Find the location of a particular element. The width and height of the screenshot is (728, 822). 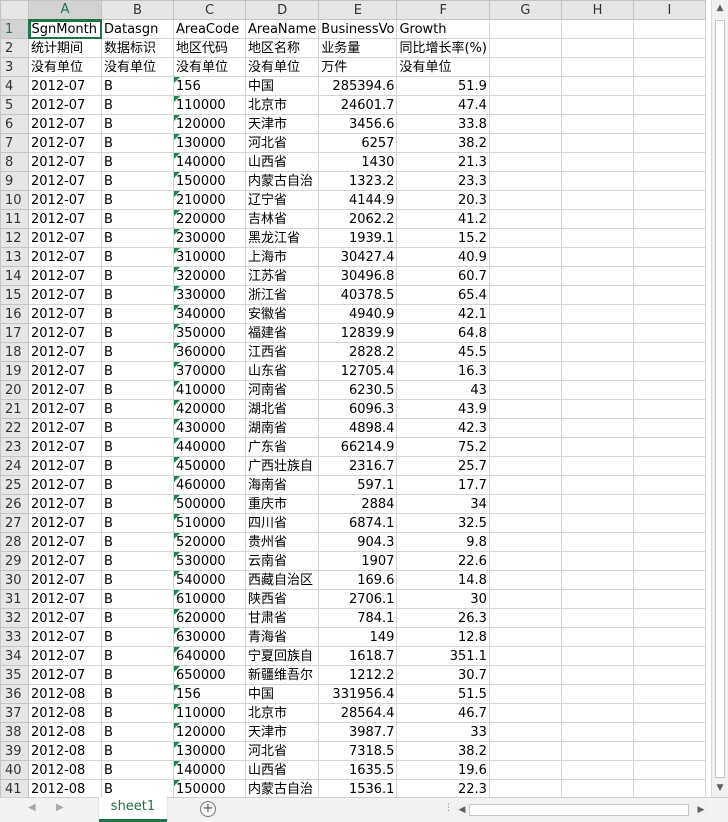

cell-f28: 9.8 is located at coordinates (443, 542).